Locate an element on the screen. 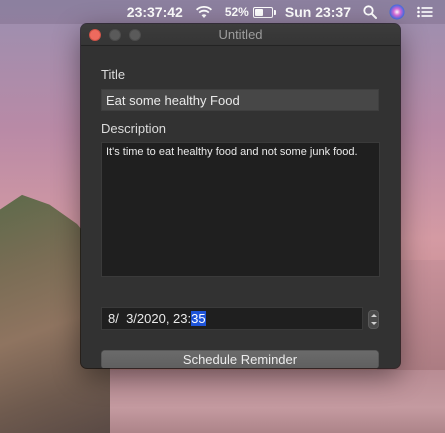 The width and height of the screenshot is (445, 433). menu-datetime: Sun 23:37 is located at coordinates (318, 12).